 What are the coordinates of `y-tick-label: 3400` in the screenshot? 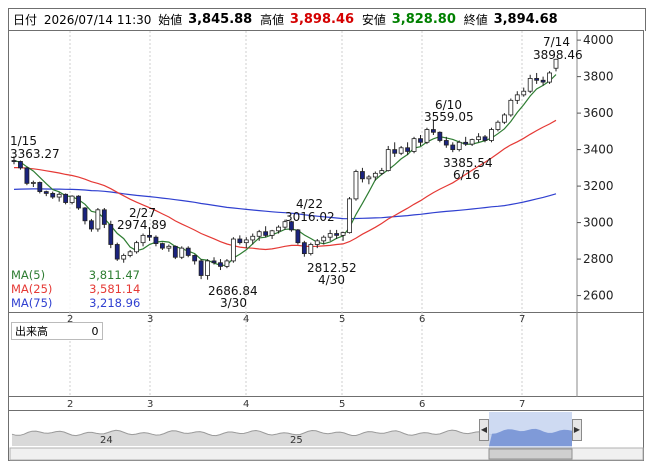 It's located at (598, 150).